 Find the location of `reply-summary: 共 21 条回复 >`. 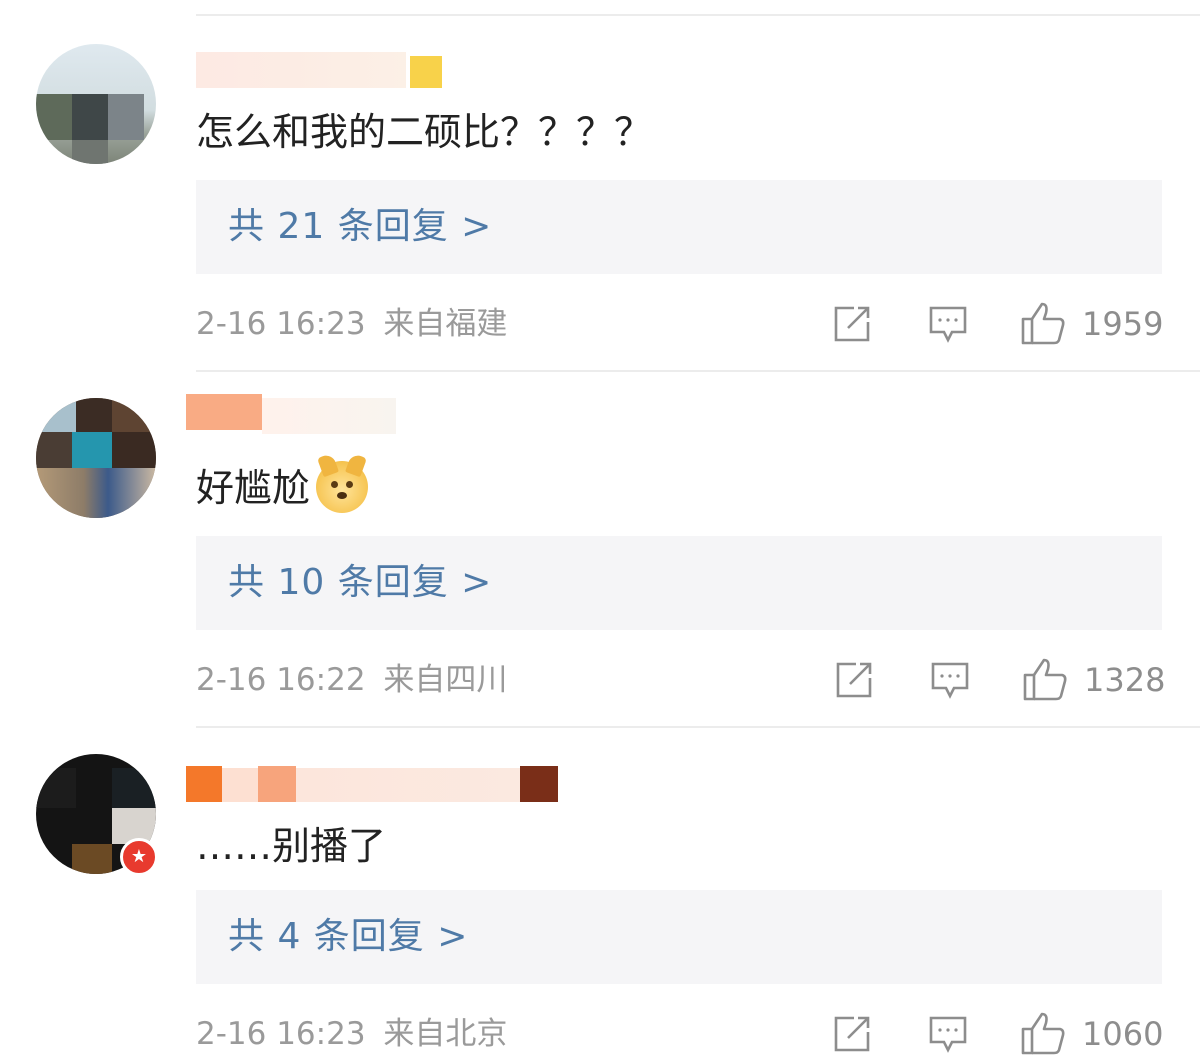

reply-summary: 共 21 条回复 > is located at coordinates (679, 227).